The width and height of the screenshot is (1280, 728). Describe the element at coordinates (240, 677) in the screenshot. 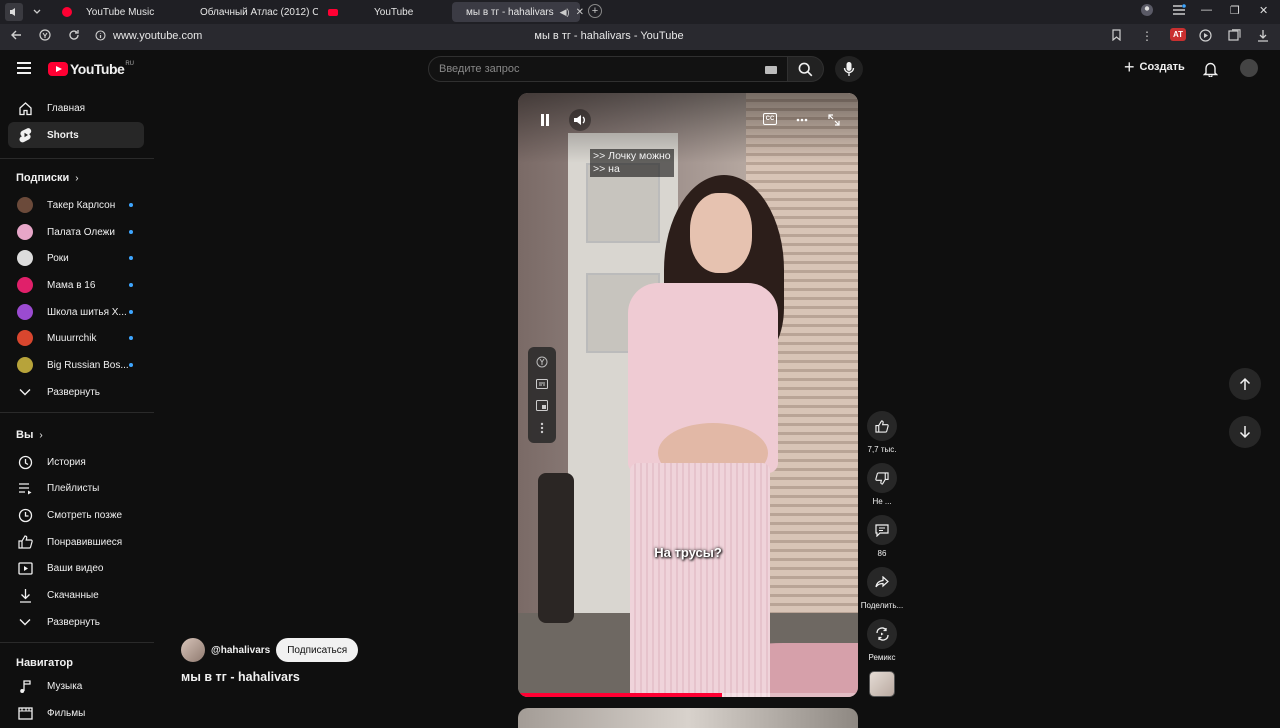

I see `video-title: мы в тг - hahalivars` at that location.